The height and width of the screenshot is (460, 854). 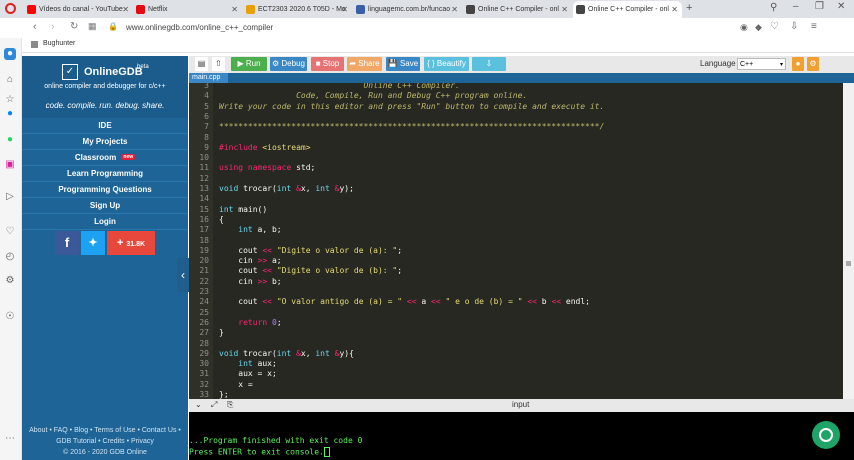 What do you see at coordinates (848, 263) in the screenshot?
I see `scroll-thumb` at bounding box center [848, 263].